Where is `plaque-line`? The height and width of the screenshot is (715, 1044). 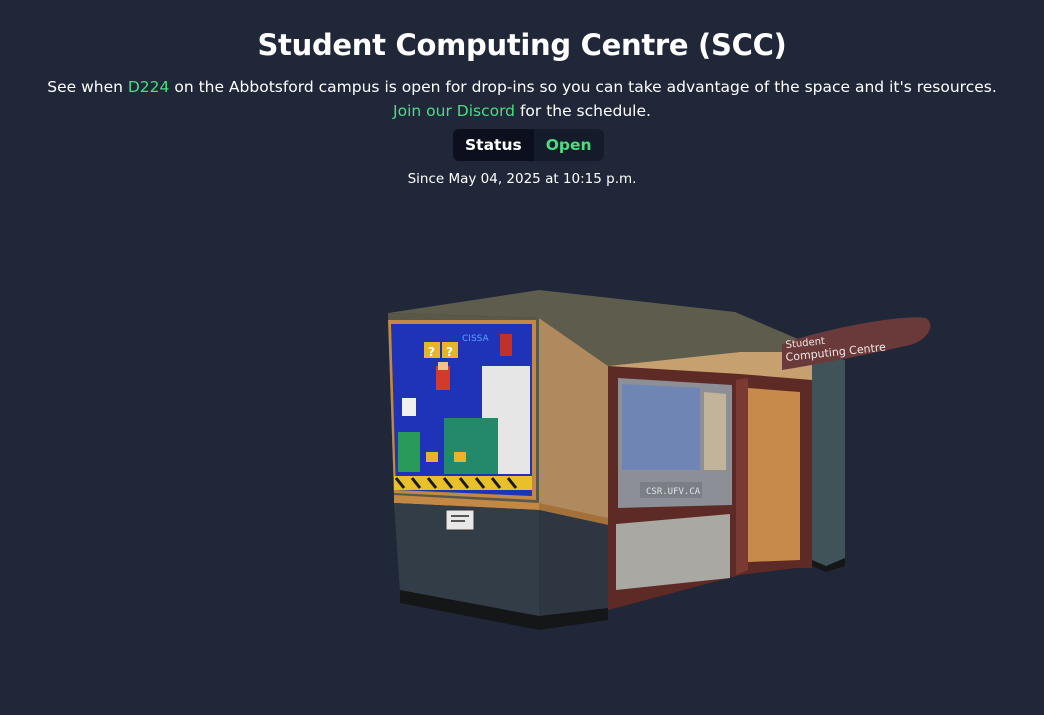
plaque-line is located at coordinates (460, 516).